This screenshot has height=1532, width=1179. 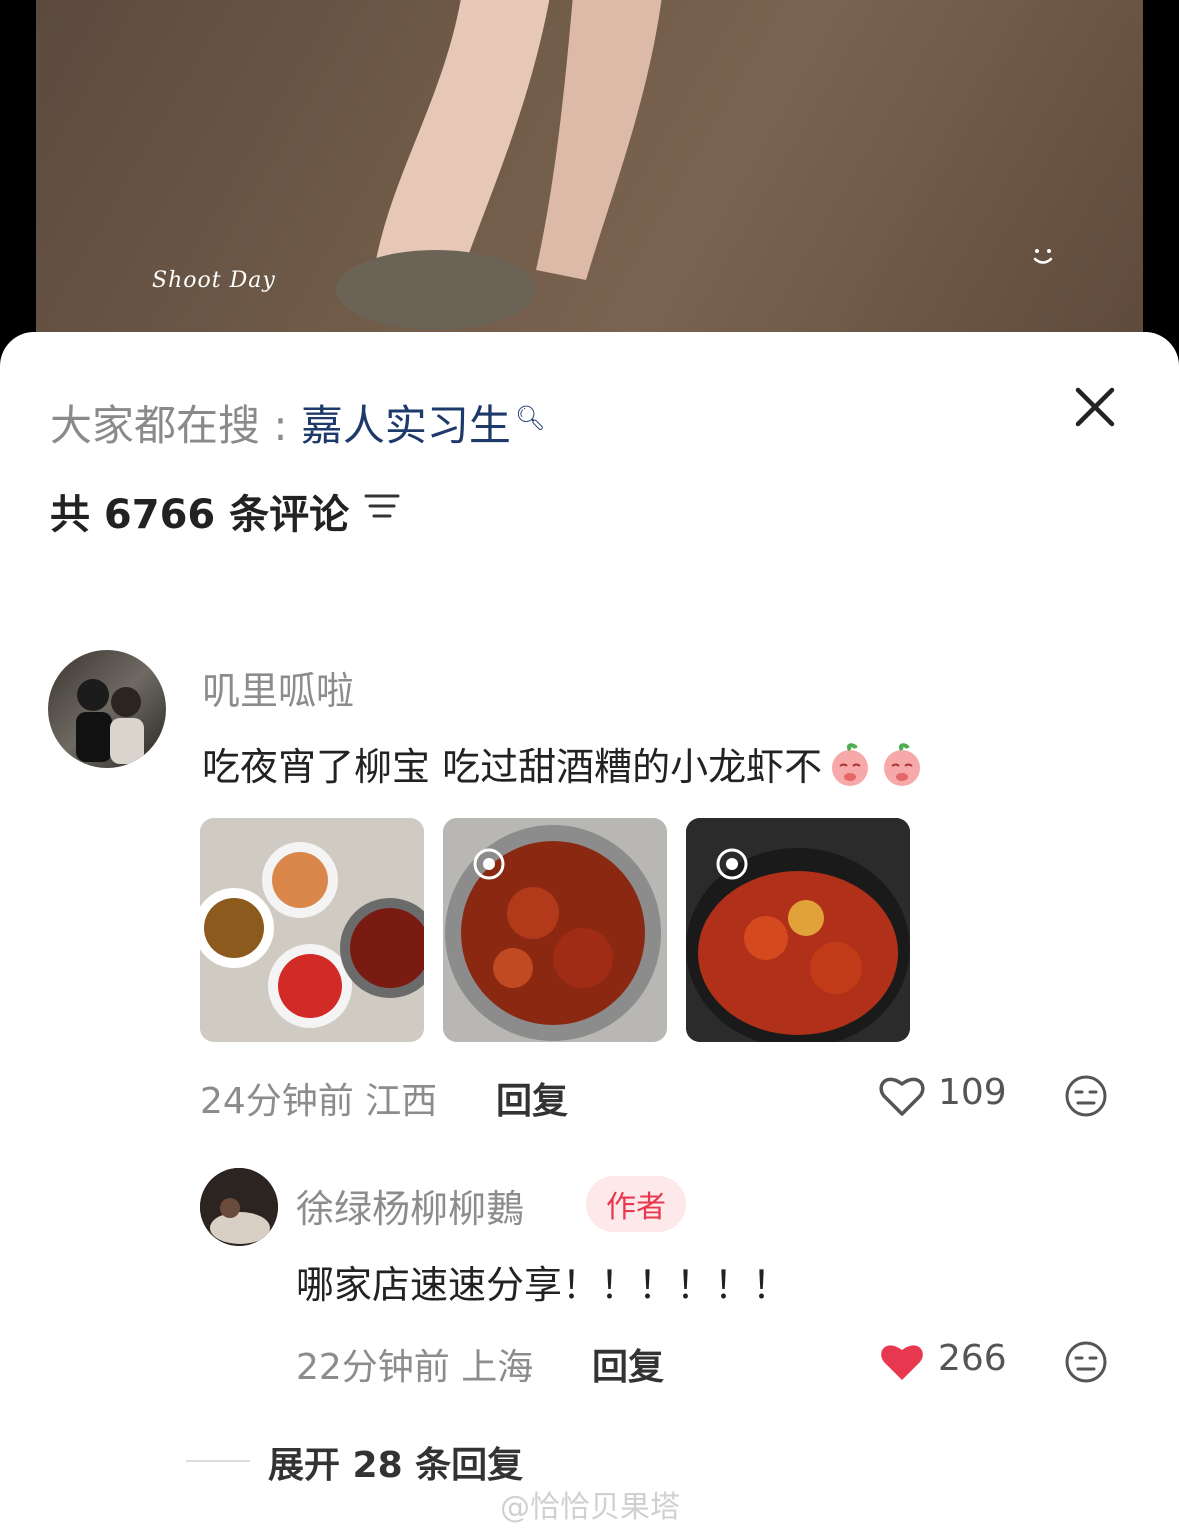 I want to click on smile-icon, so click(x=1043, y=255).